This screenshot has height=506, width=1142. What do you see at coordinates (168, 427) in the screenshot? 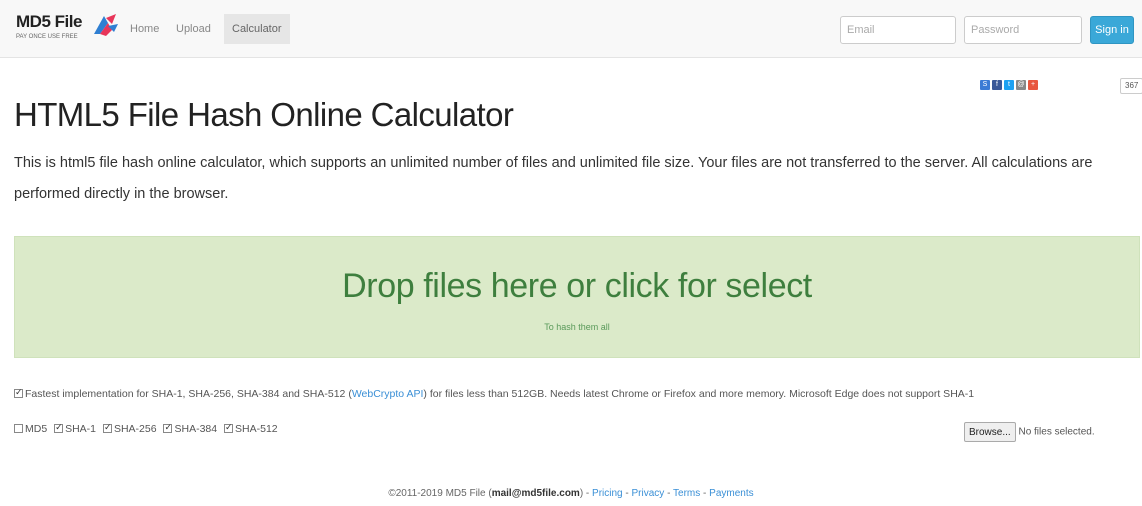
I see `sha384-checkbox` at bounding box center [168, 427].